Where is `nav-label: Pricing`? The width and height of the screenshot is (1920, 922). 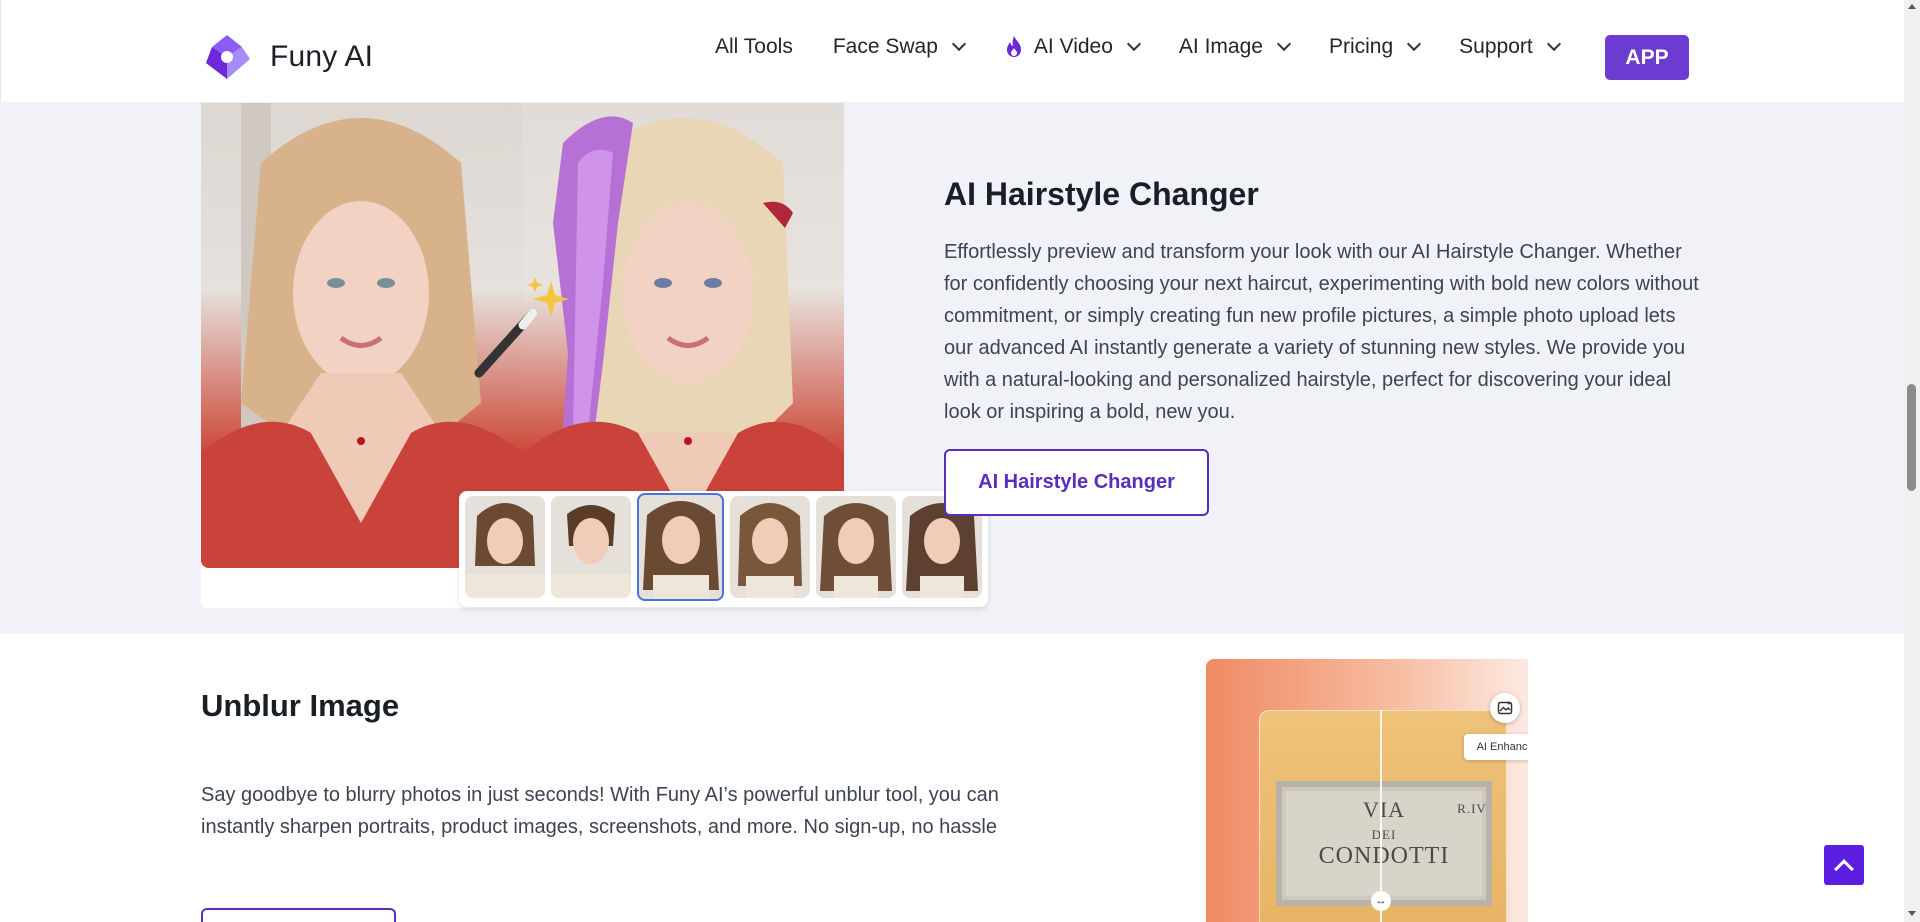 nav-label: Pricing is located at coordinates (1361, 46).